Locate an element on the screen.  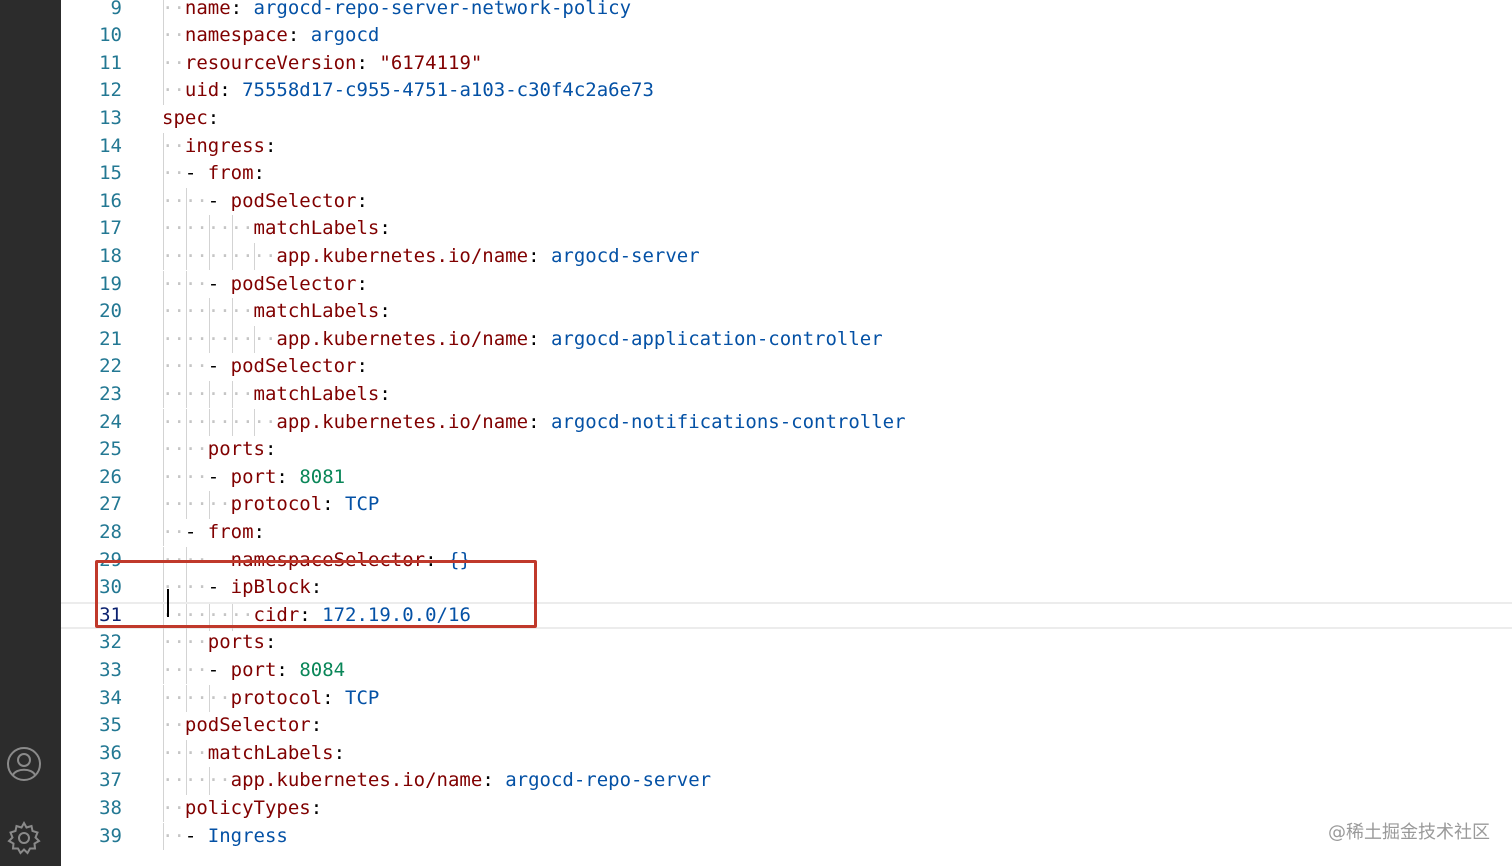
code-line: 11 ··resourceVersion: "6174119" is located at coordinates (786, 63).